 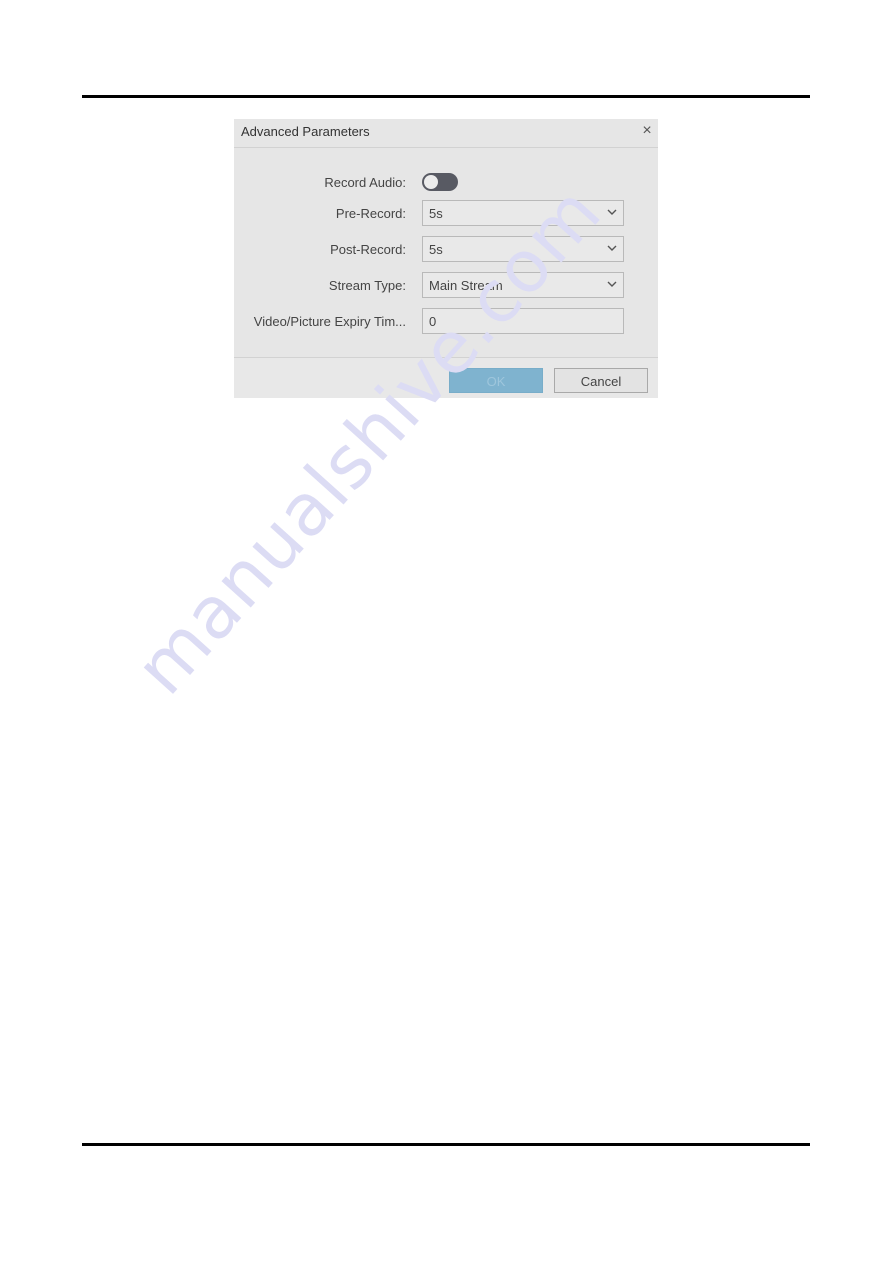 What do you see at coordinates (601, 380) in the screenshot?
I see `cancel-button: Cancel` at bounding box center [601, 380].